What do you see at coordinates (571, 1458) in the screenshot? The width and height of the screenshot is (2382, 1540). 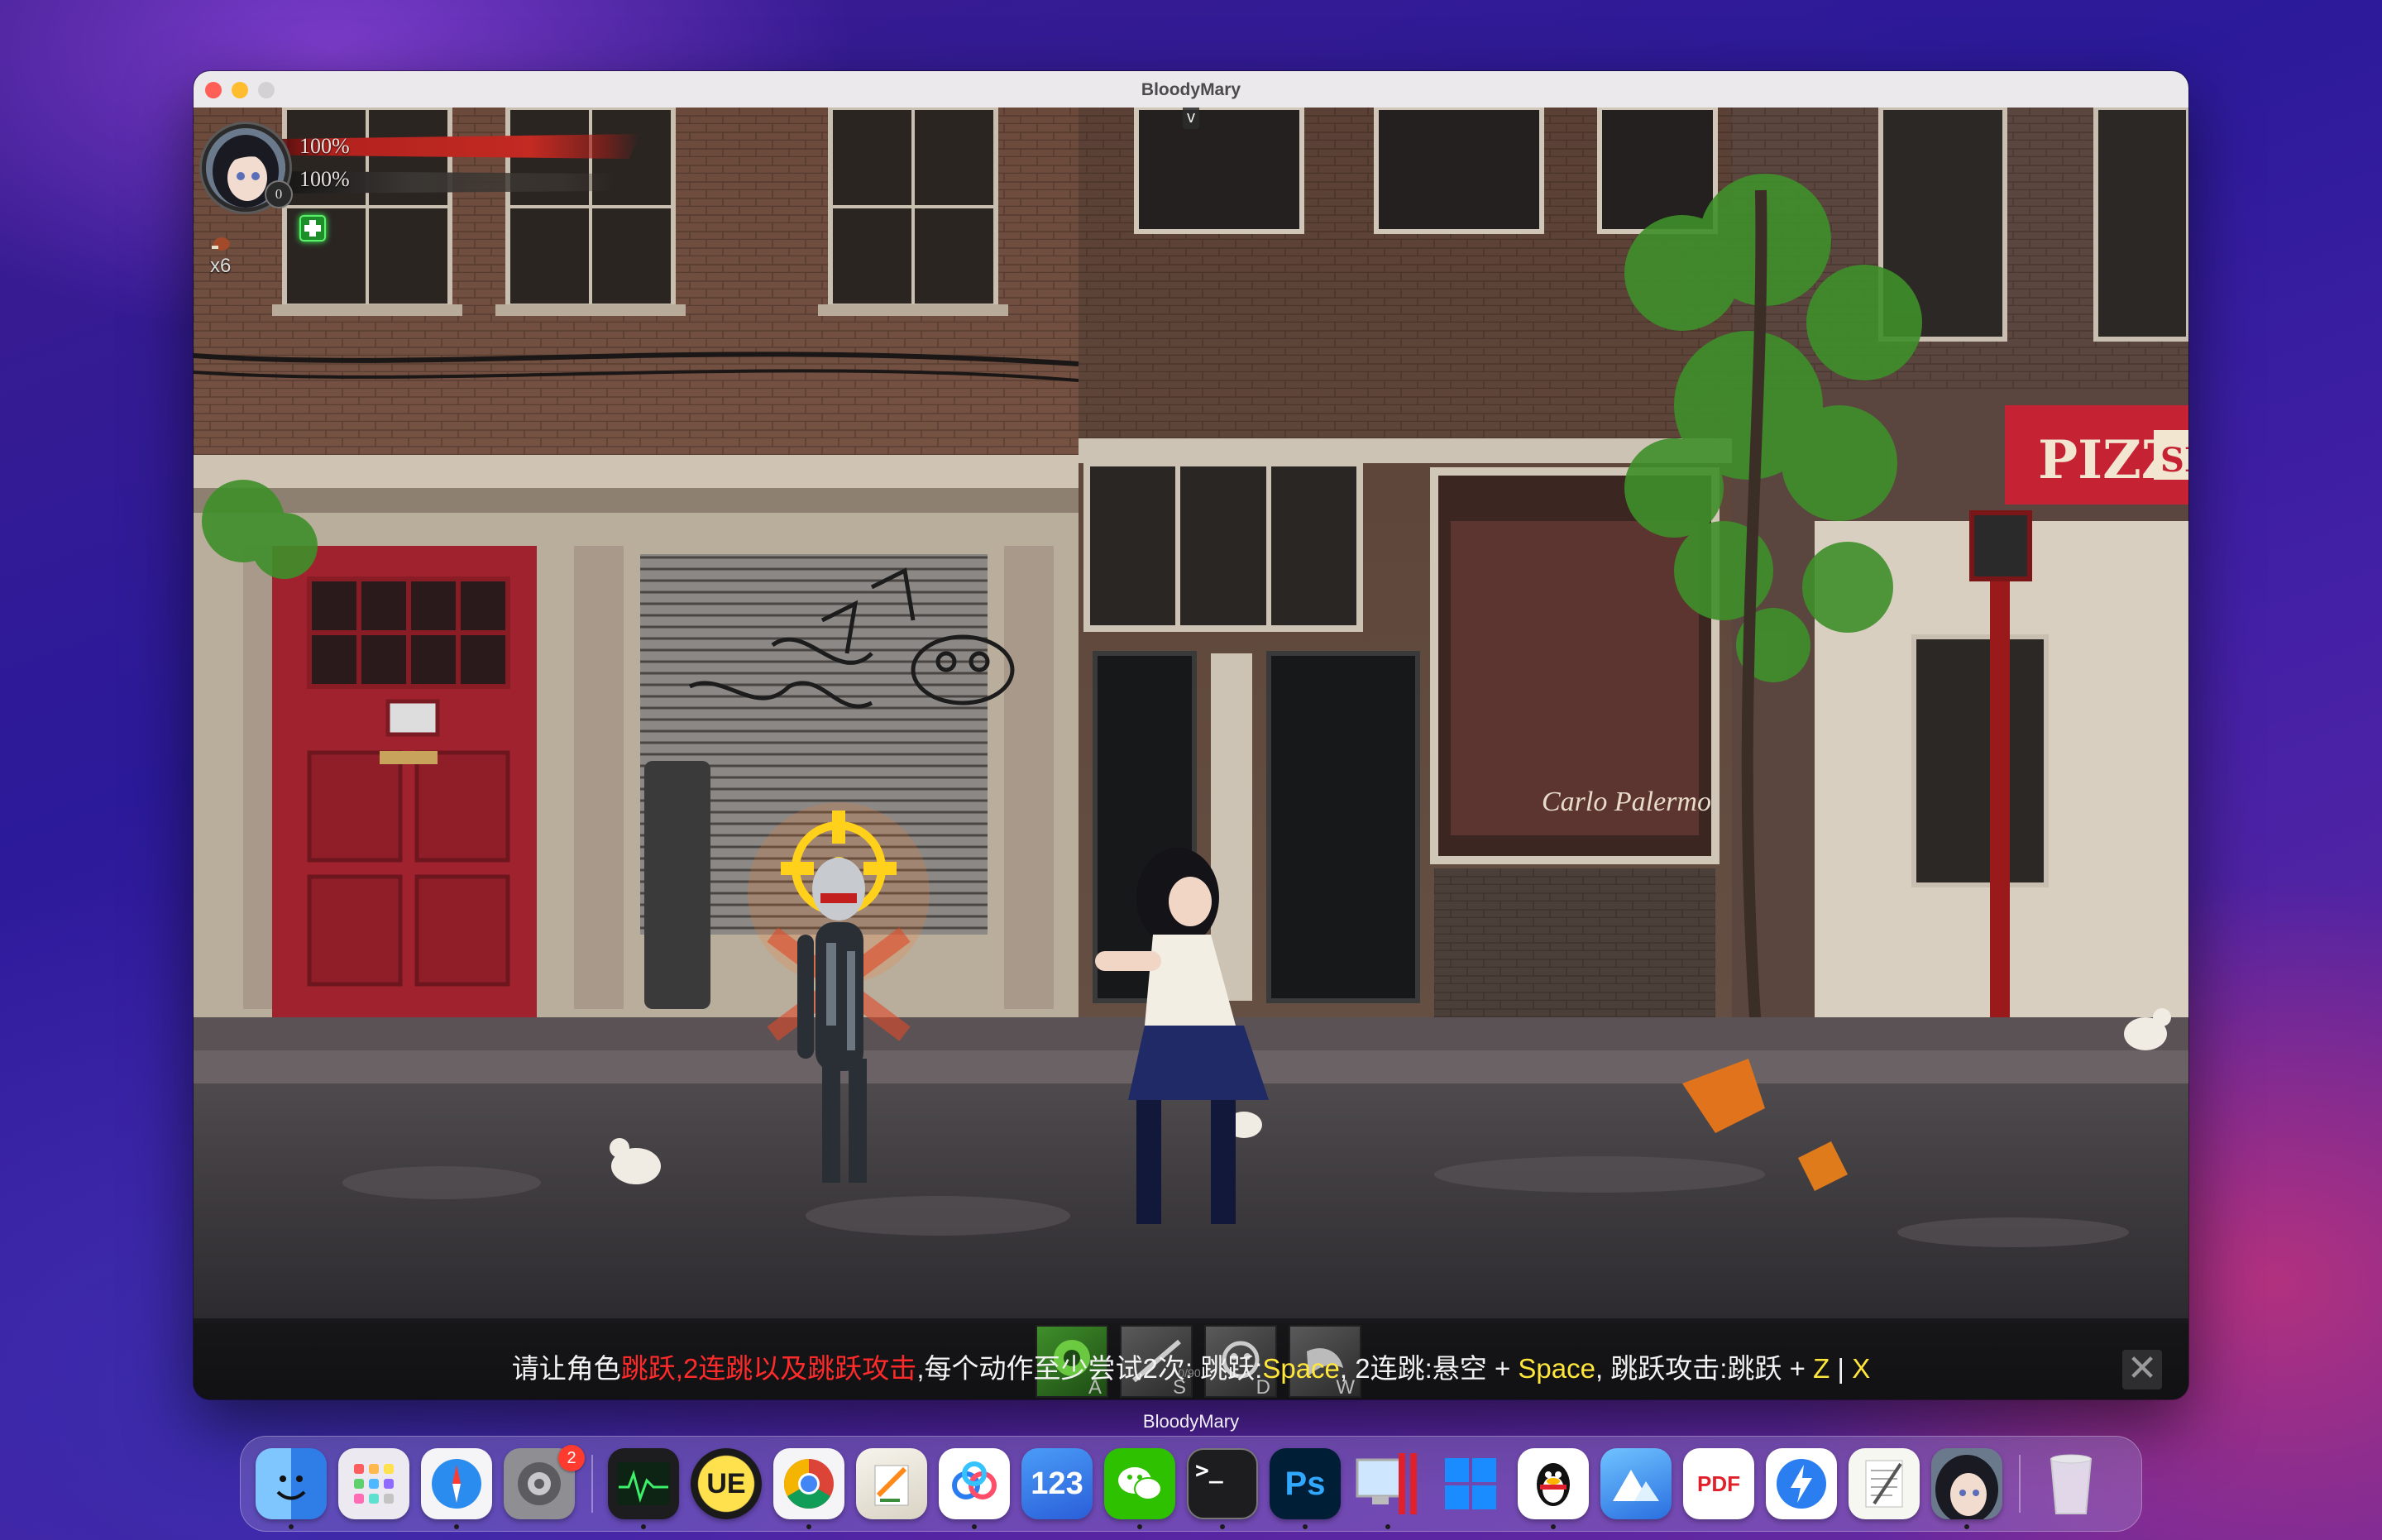 I see `settings-badge: 2` at bounding box center [571, 1458].